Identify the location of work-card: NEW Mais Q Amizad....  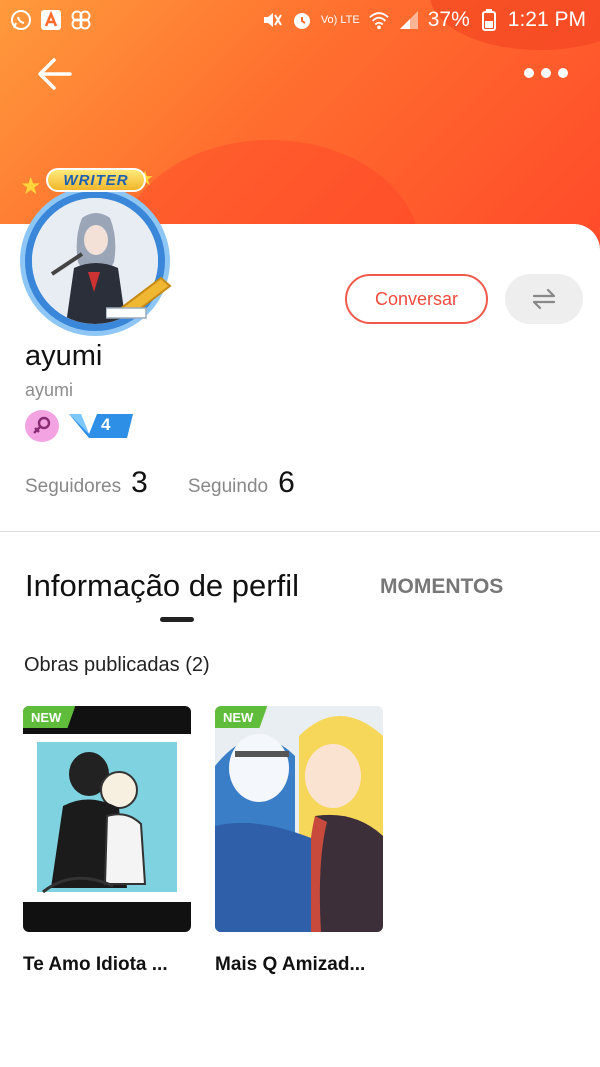
(300, 841).